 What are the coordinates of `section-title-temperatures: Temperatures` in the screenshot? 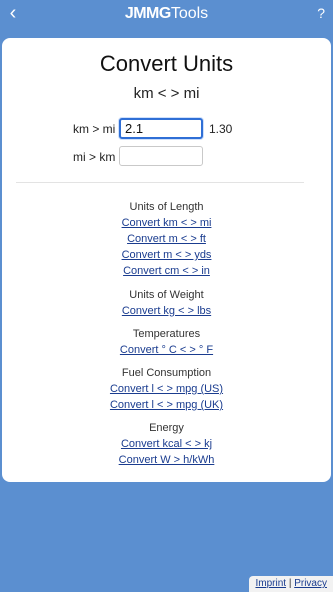 It's located at (166, 334).